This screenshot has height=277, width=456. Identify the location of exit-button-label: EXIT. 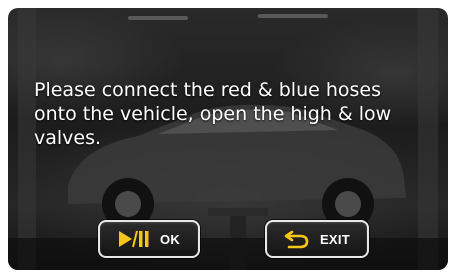
(335, 239).